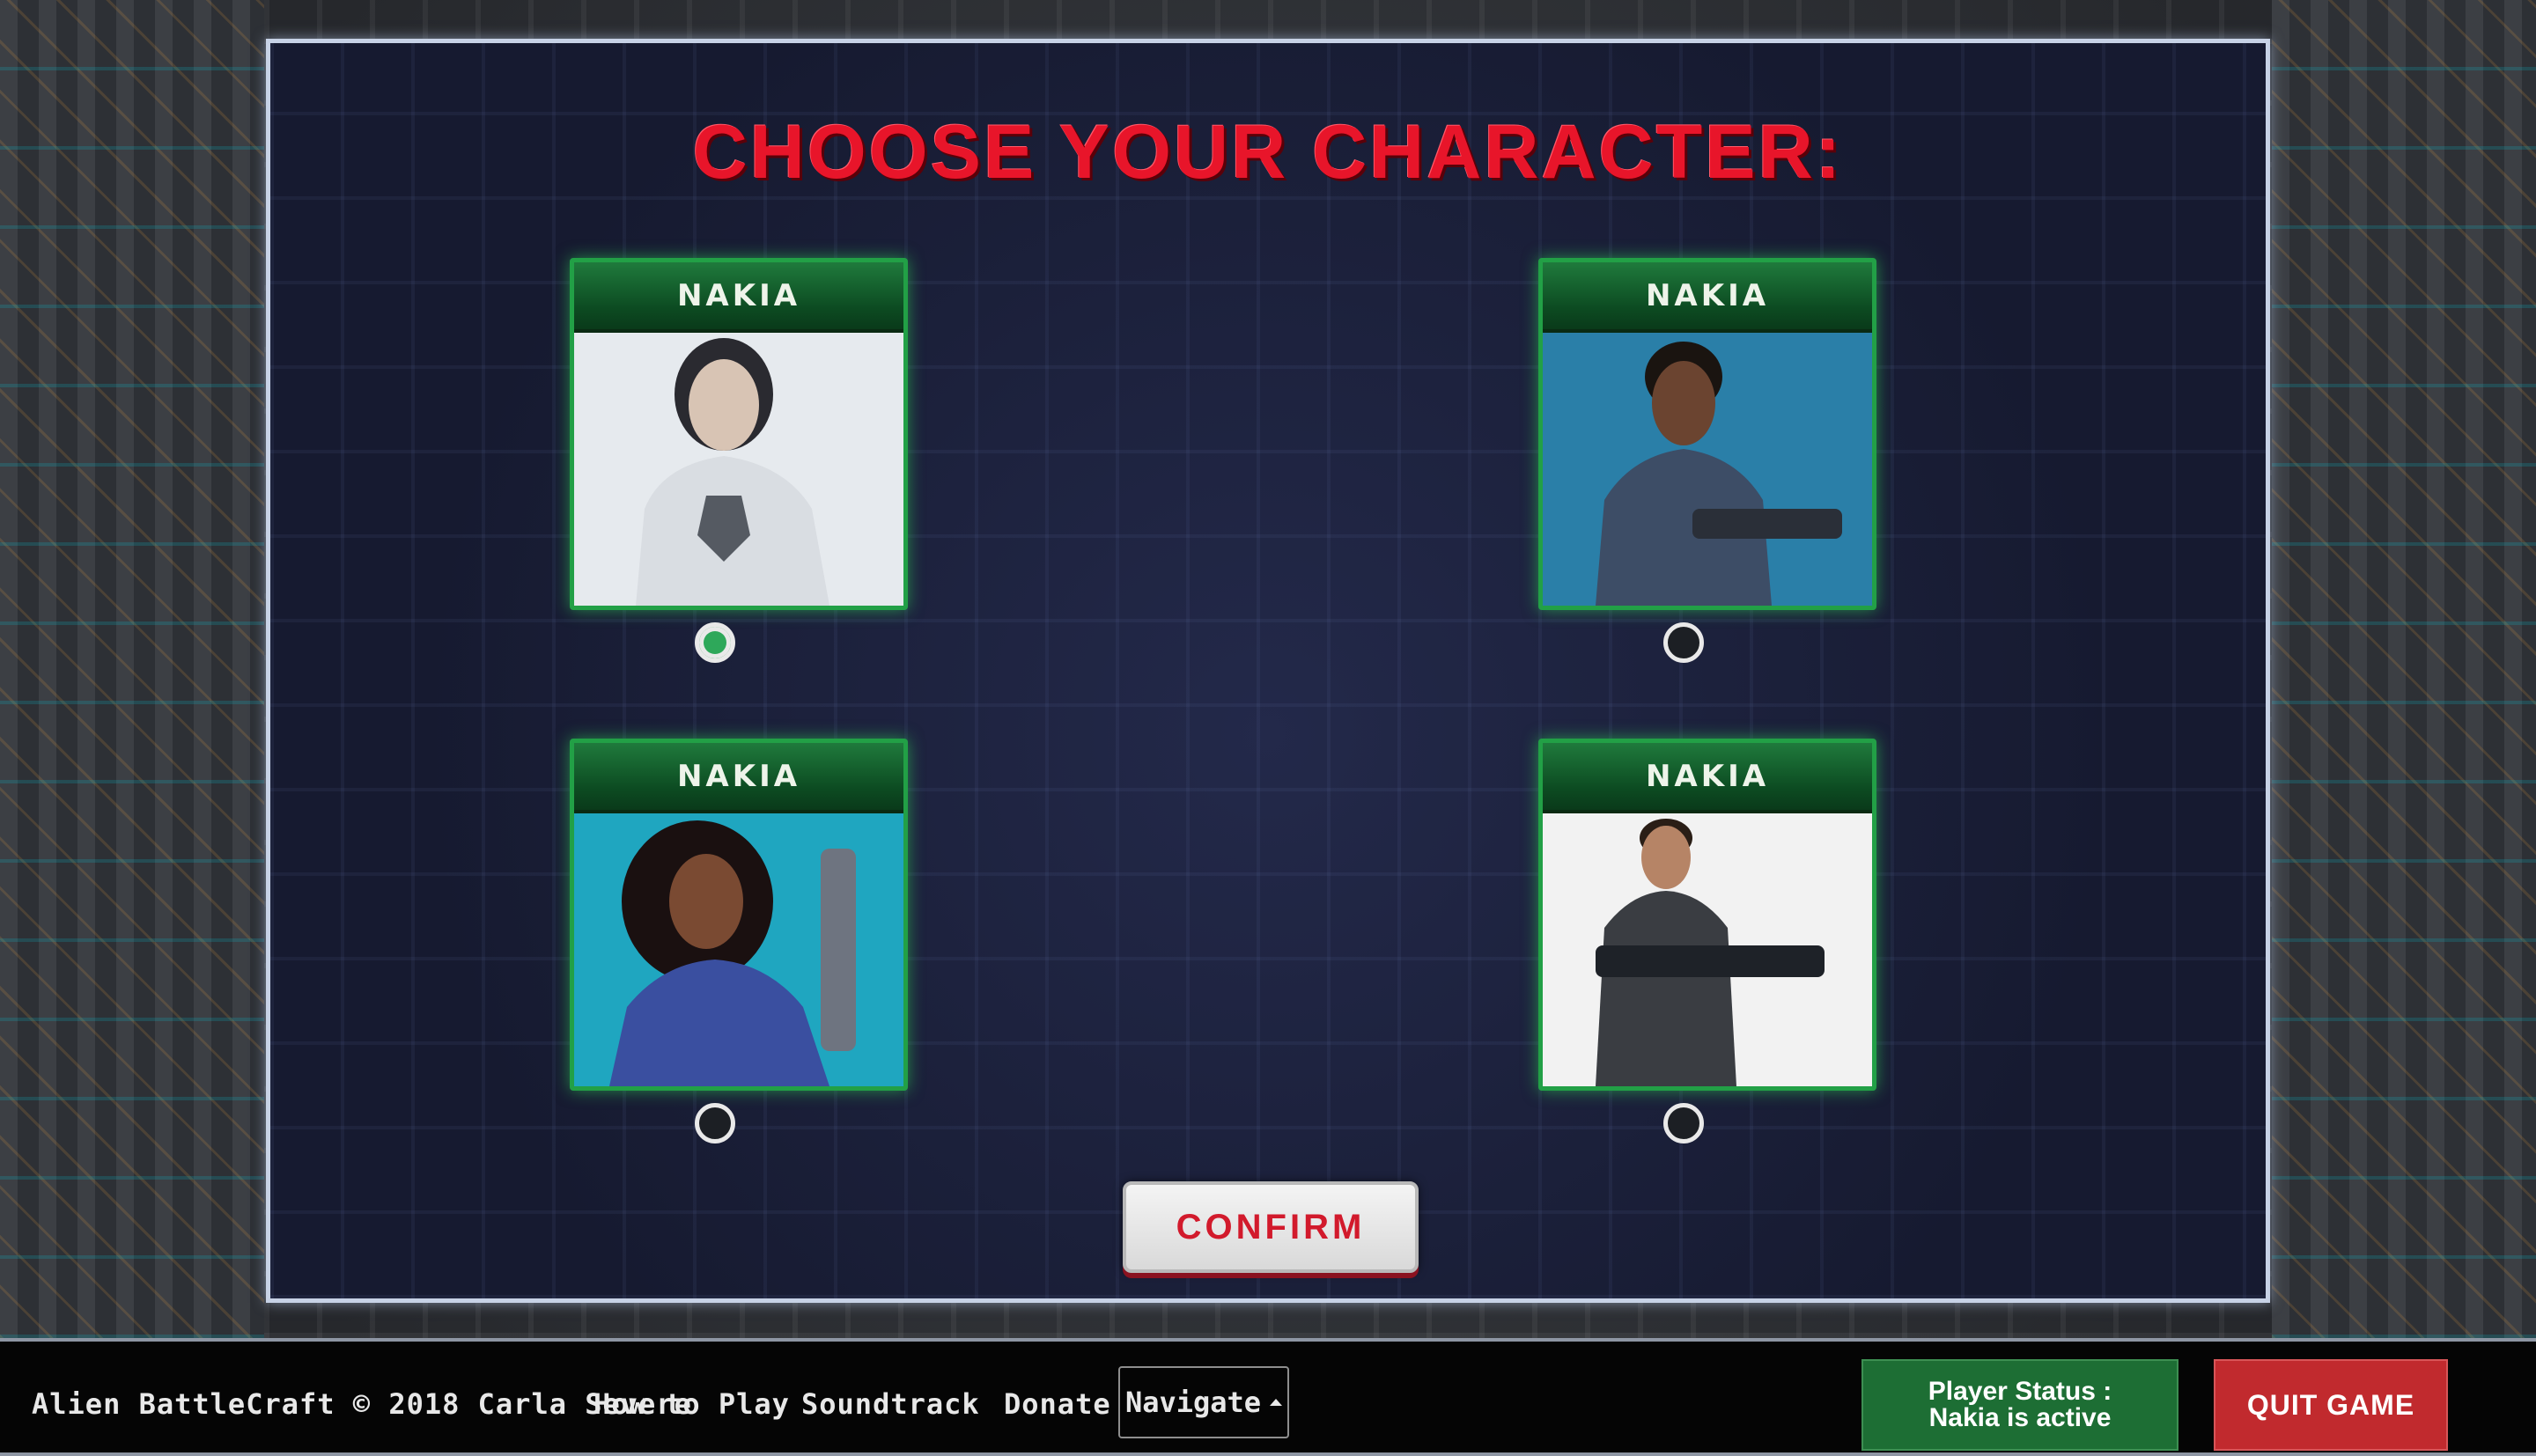  I want to click on character-card-2: NAKIA, so click(1707, 434).